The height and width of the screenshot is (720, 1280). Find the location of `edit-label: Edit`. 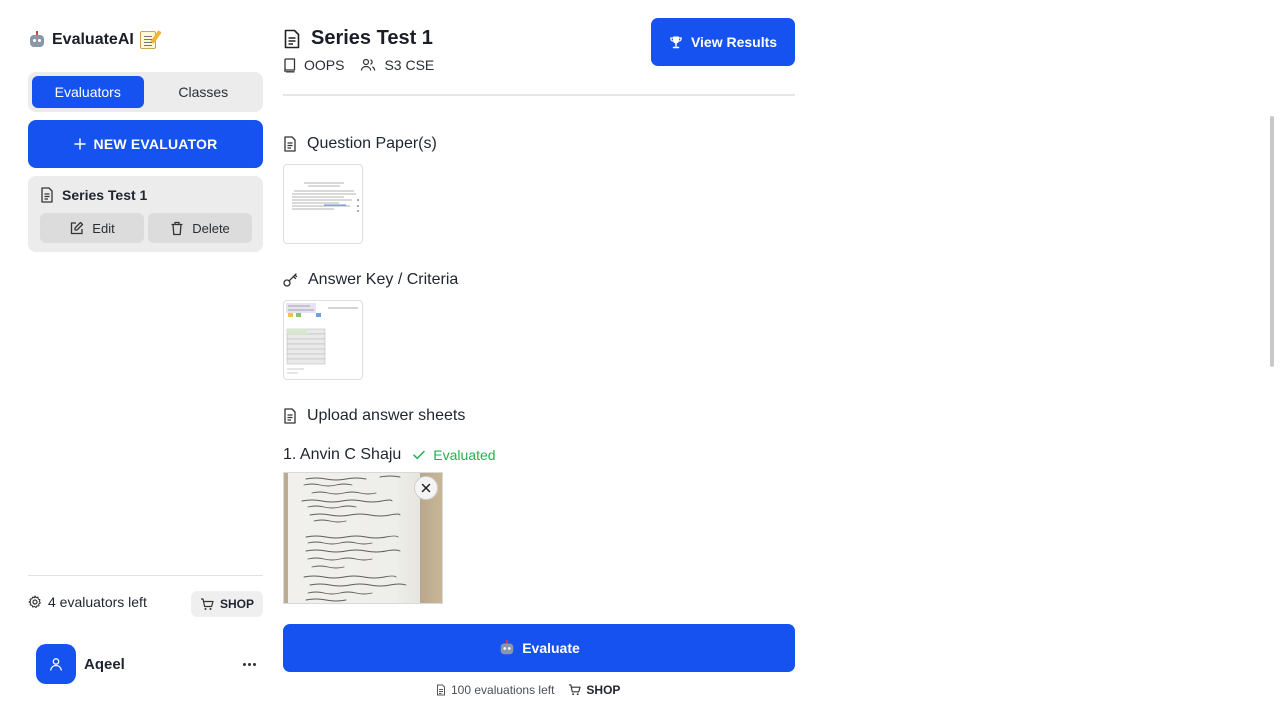

edit-label: Edit is located at coordinates (103, 228).